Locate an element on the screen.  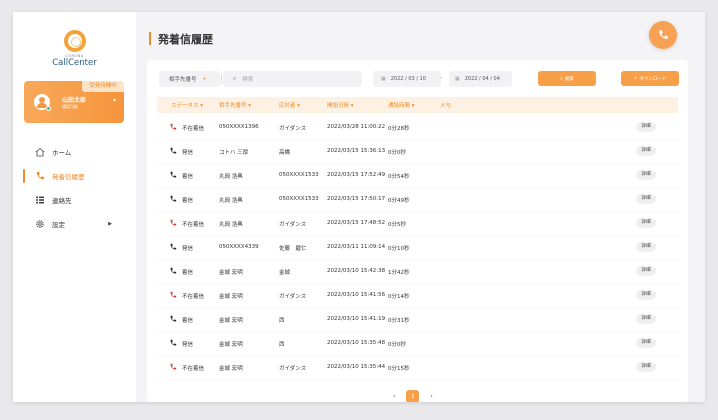
sidebar-item-label: ホーム is located at coordinates (62, 153).